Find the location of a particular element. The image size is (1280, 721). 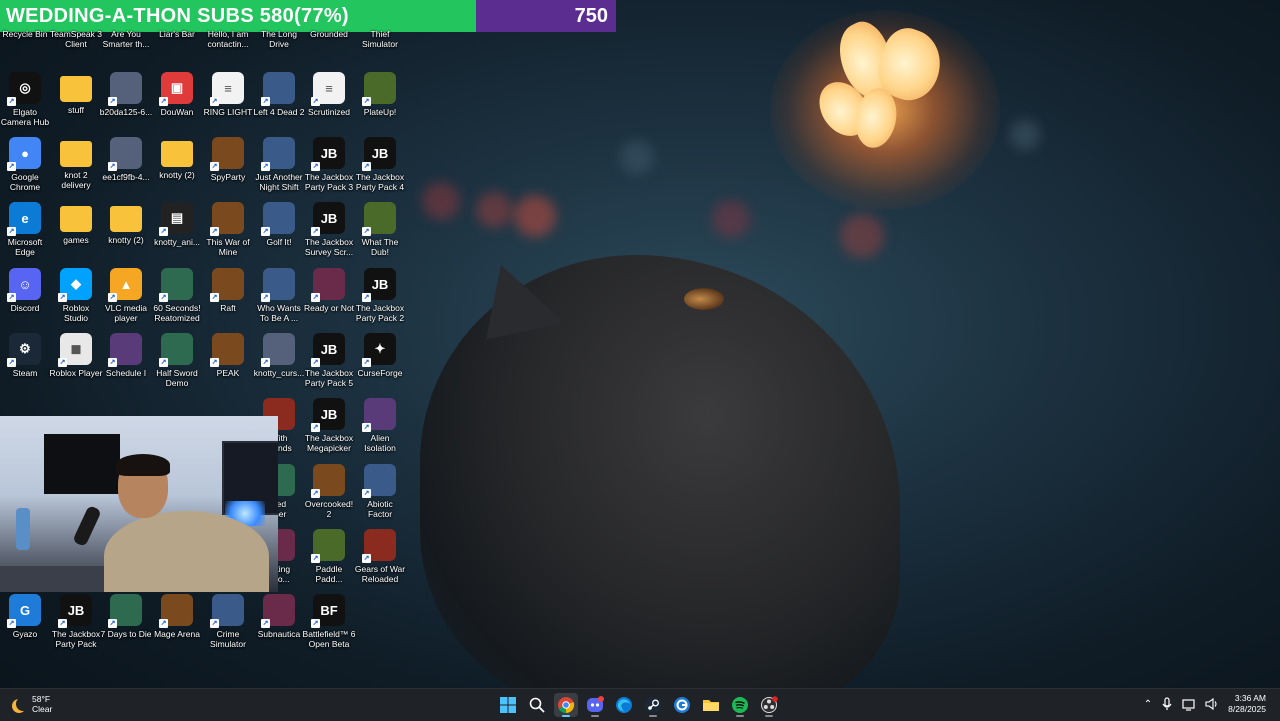

taskbar-file-explorer is located at coordinates (711, 705).